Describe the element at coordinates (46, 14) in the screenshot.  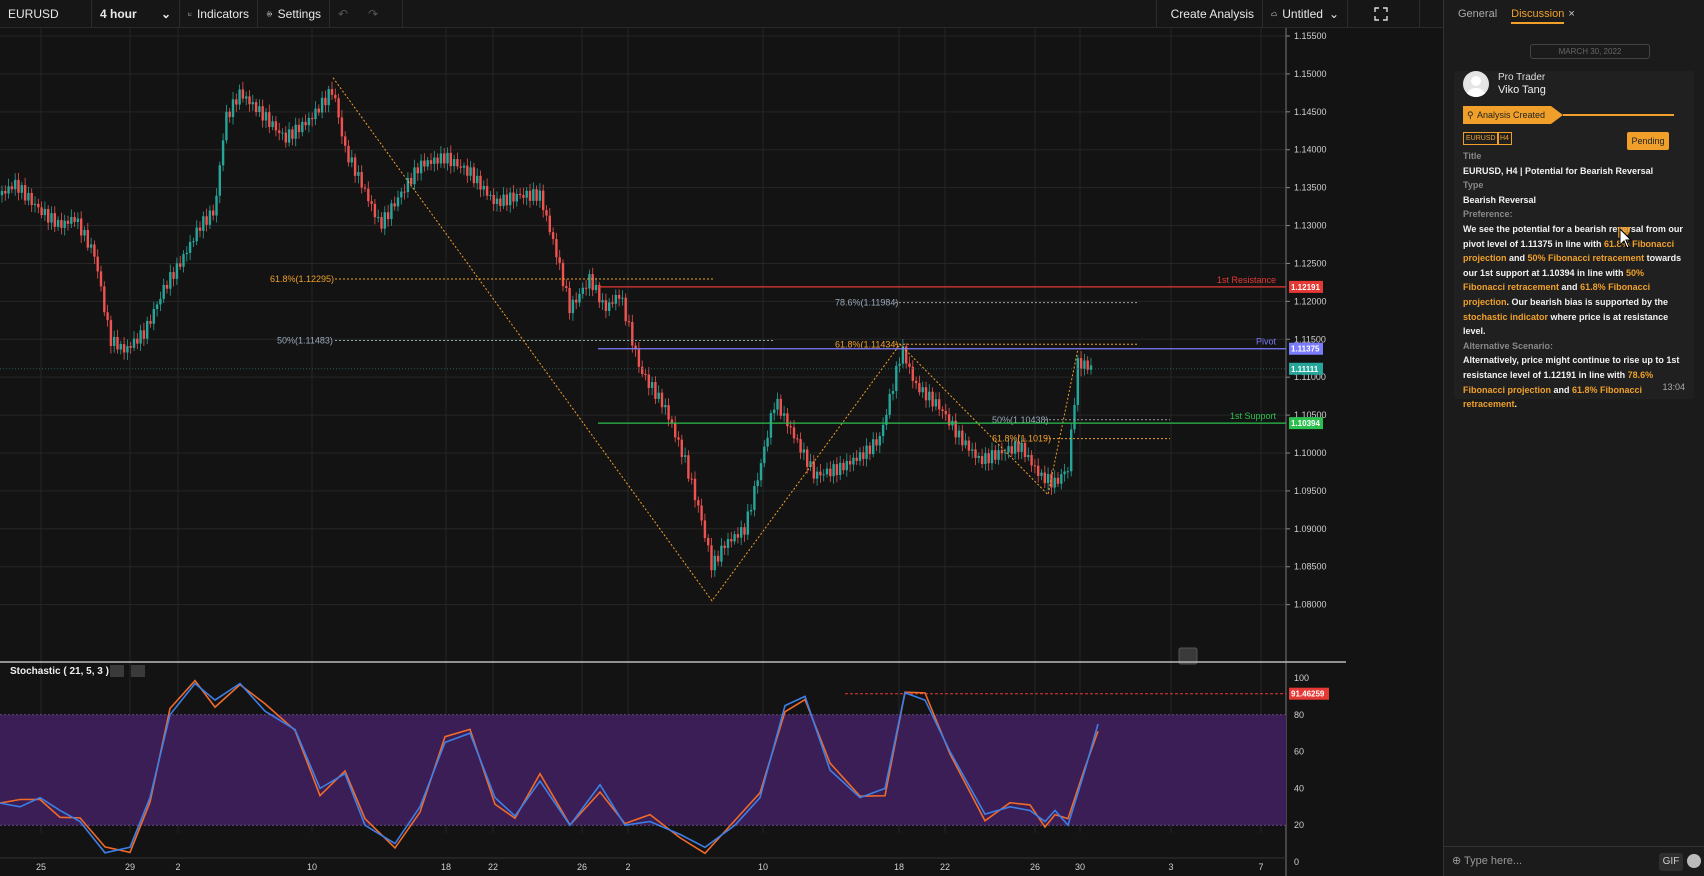
I see `symbol-selector: EURUSD` at that location.